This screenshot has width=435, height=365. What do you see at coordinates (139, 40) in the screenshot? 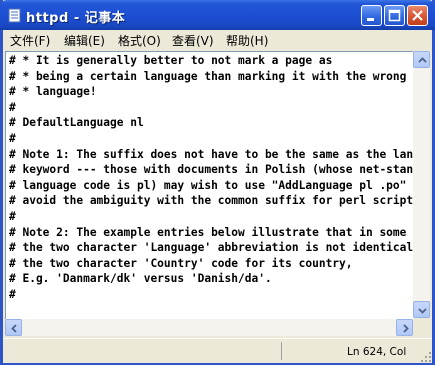
I see `menu-format: 格式(O)` at bounding box center [139, 40].